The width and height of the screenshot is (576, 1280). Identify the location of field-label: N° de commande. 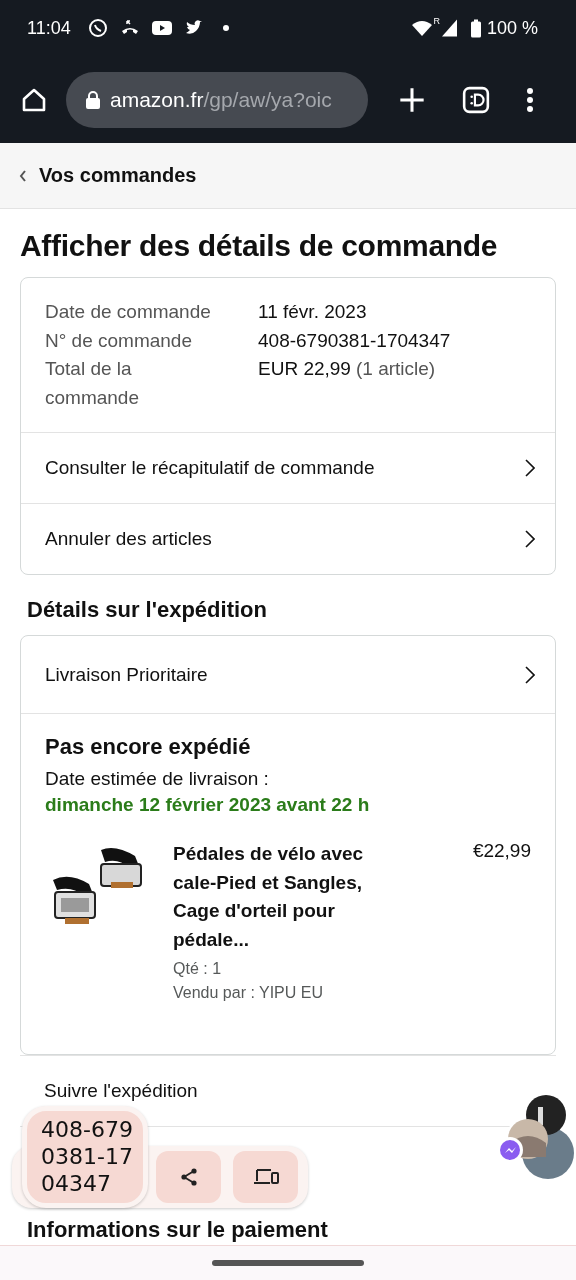
(119, 340).